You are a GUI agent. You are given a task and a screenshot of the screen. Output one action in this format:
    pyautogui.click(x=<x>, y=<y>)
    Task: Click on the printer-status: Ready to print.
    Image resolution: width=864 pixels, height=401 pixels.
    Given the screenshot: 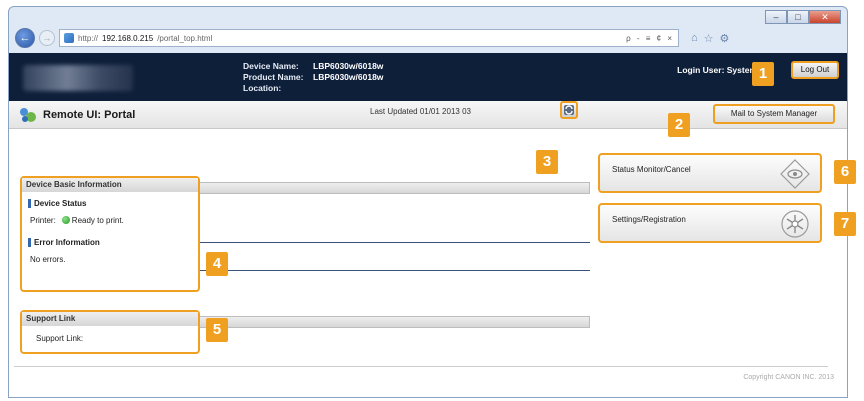 What is the action you would take?
    pyautogui.click(x=97, y=220)
    